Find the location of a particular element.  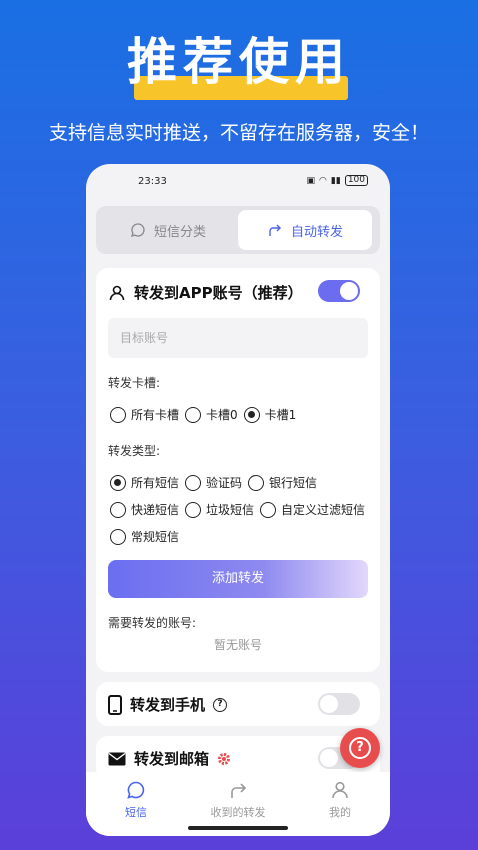

type-radio-group-1: 所有短信 验证码 银行短信 is located at coordinates (213, 482).